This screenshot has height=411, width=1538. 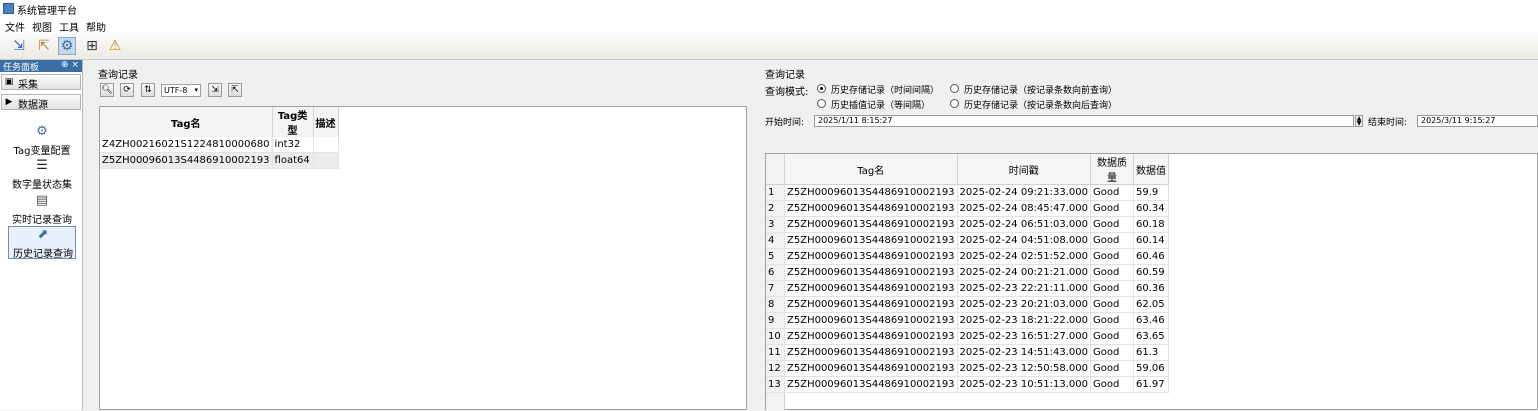 What do you see at coordinates (181, 90) in the screenshot?
I see `encoding-select: UTF-8 ▾` at bounding box center [181, 90].